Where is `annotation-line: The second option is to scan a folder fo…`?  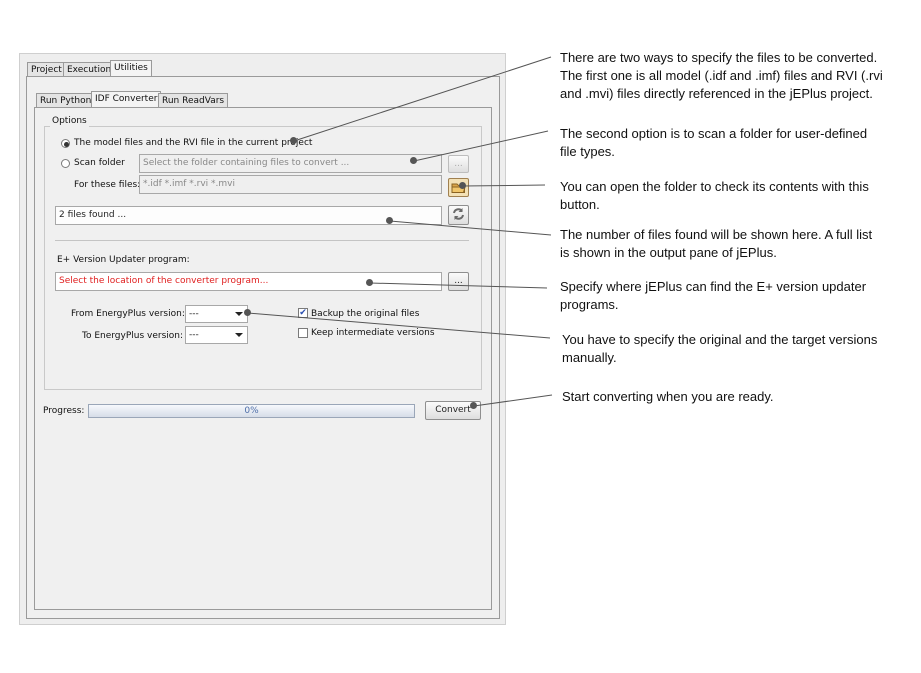 annotation-line: The second option is to scan a folder fo… is located at coordinates (714, 133).